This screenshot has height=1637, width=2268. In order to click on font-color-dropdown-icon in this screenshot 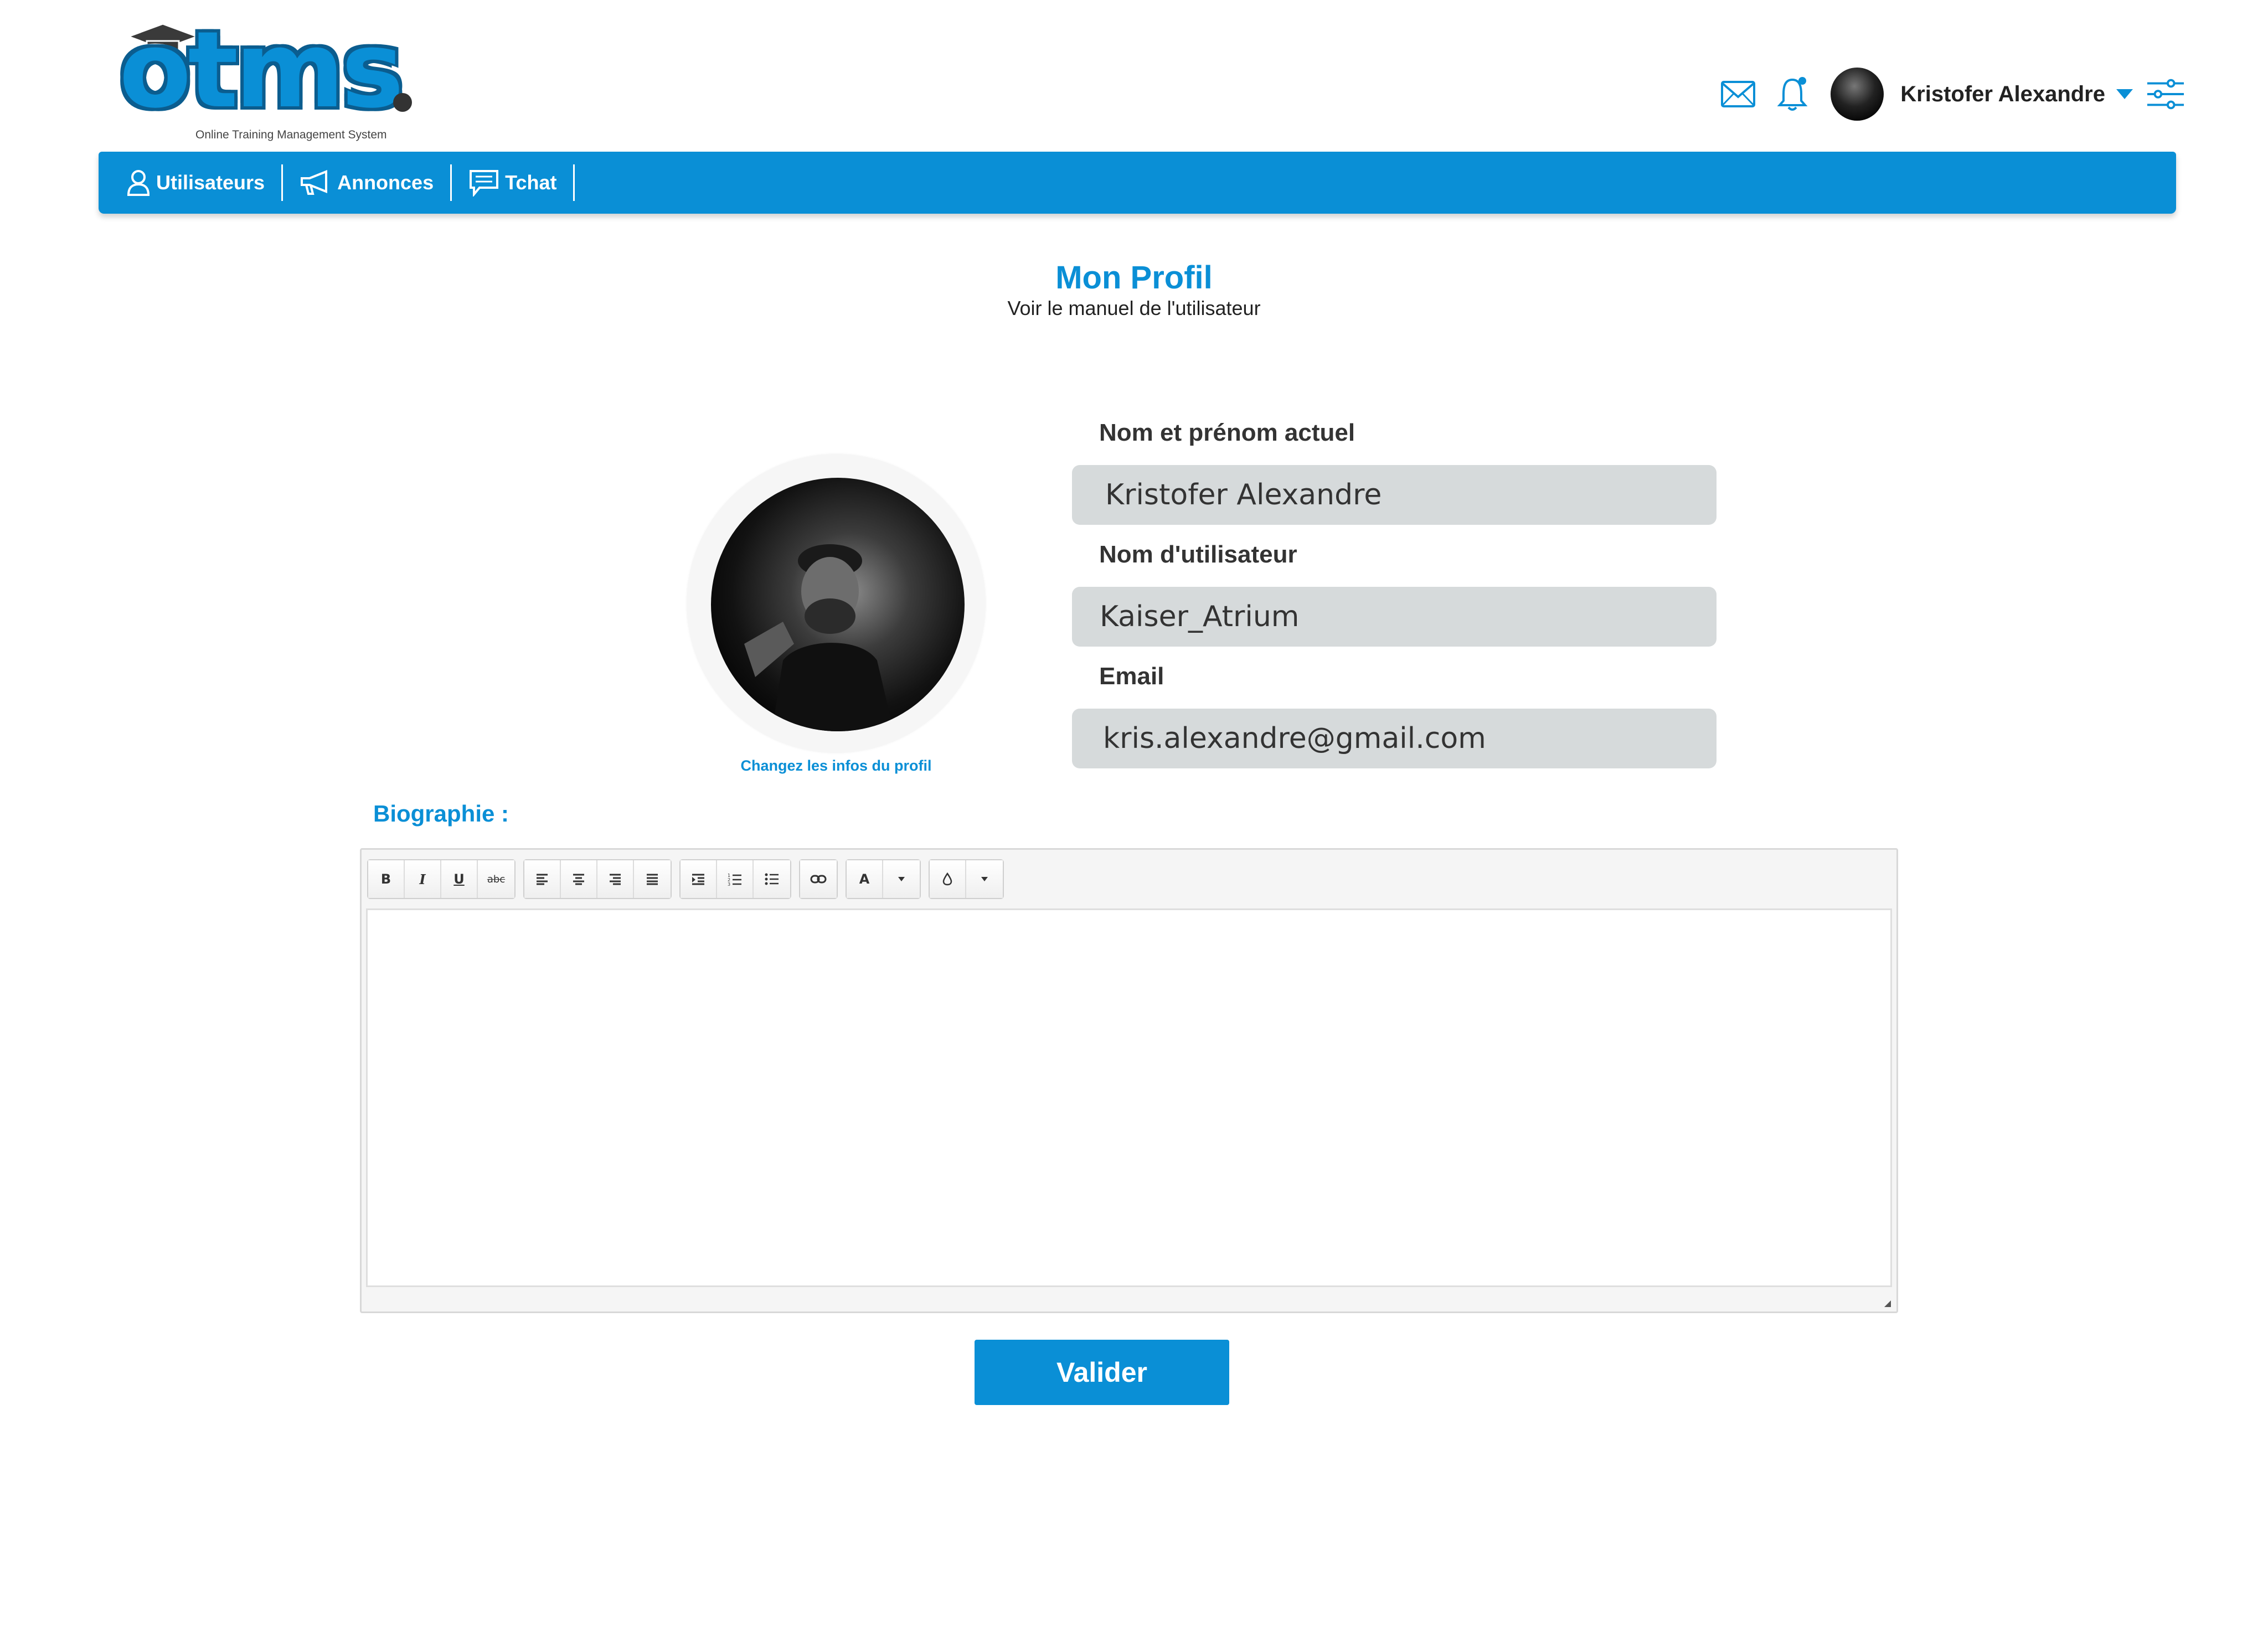, I will do `click(901, 879)`.